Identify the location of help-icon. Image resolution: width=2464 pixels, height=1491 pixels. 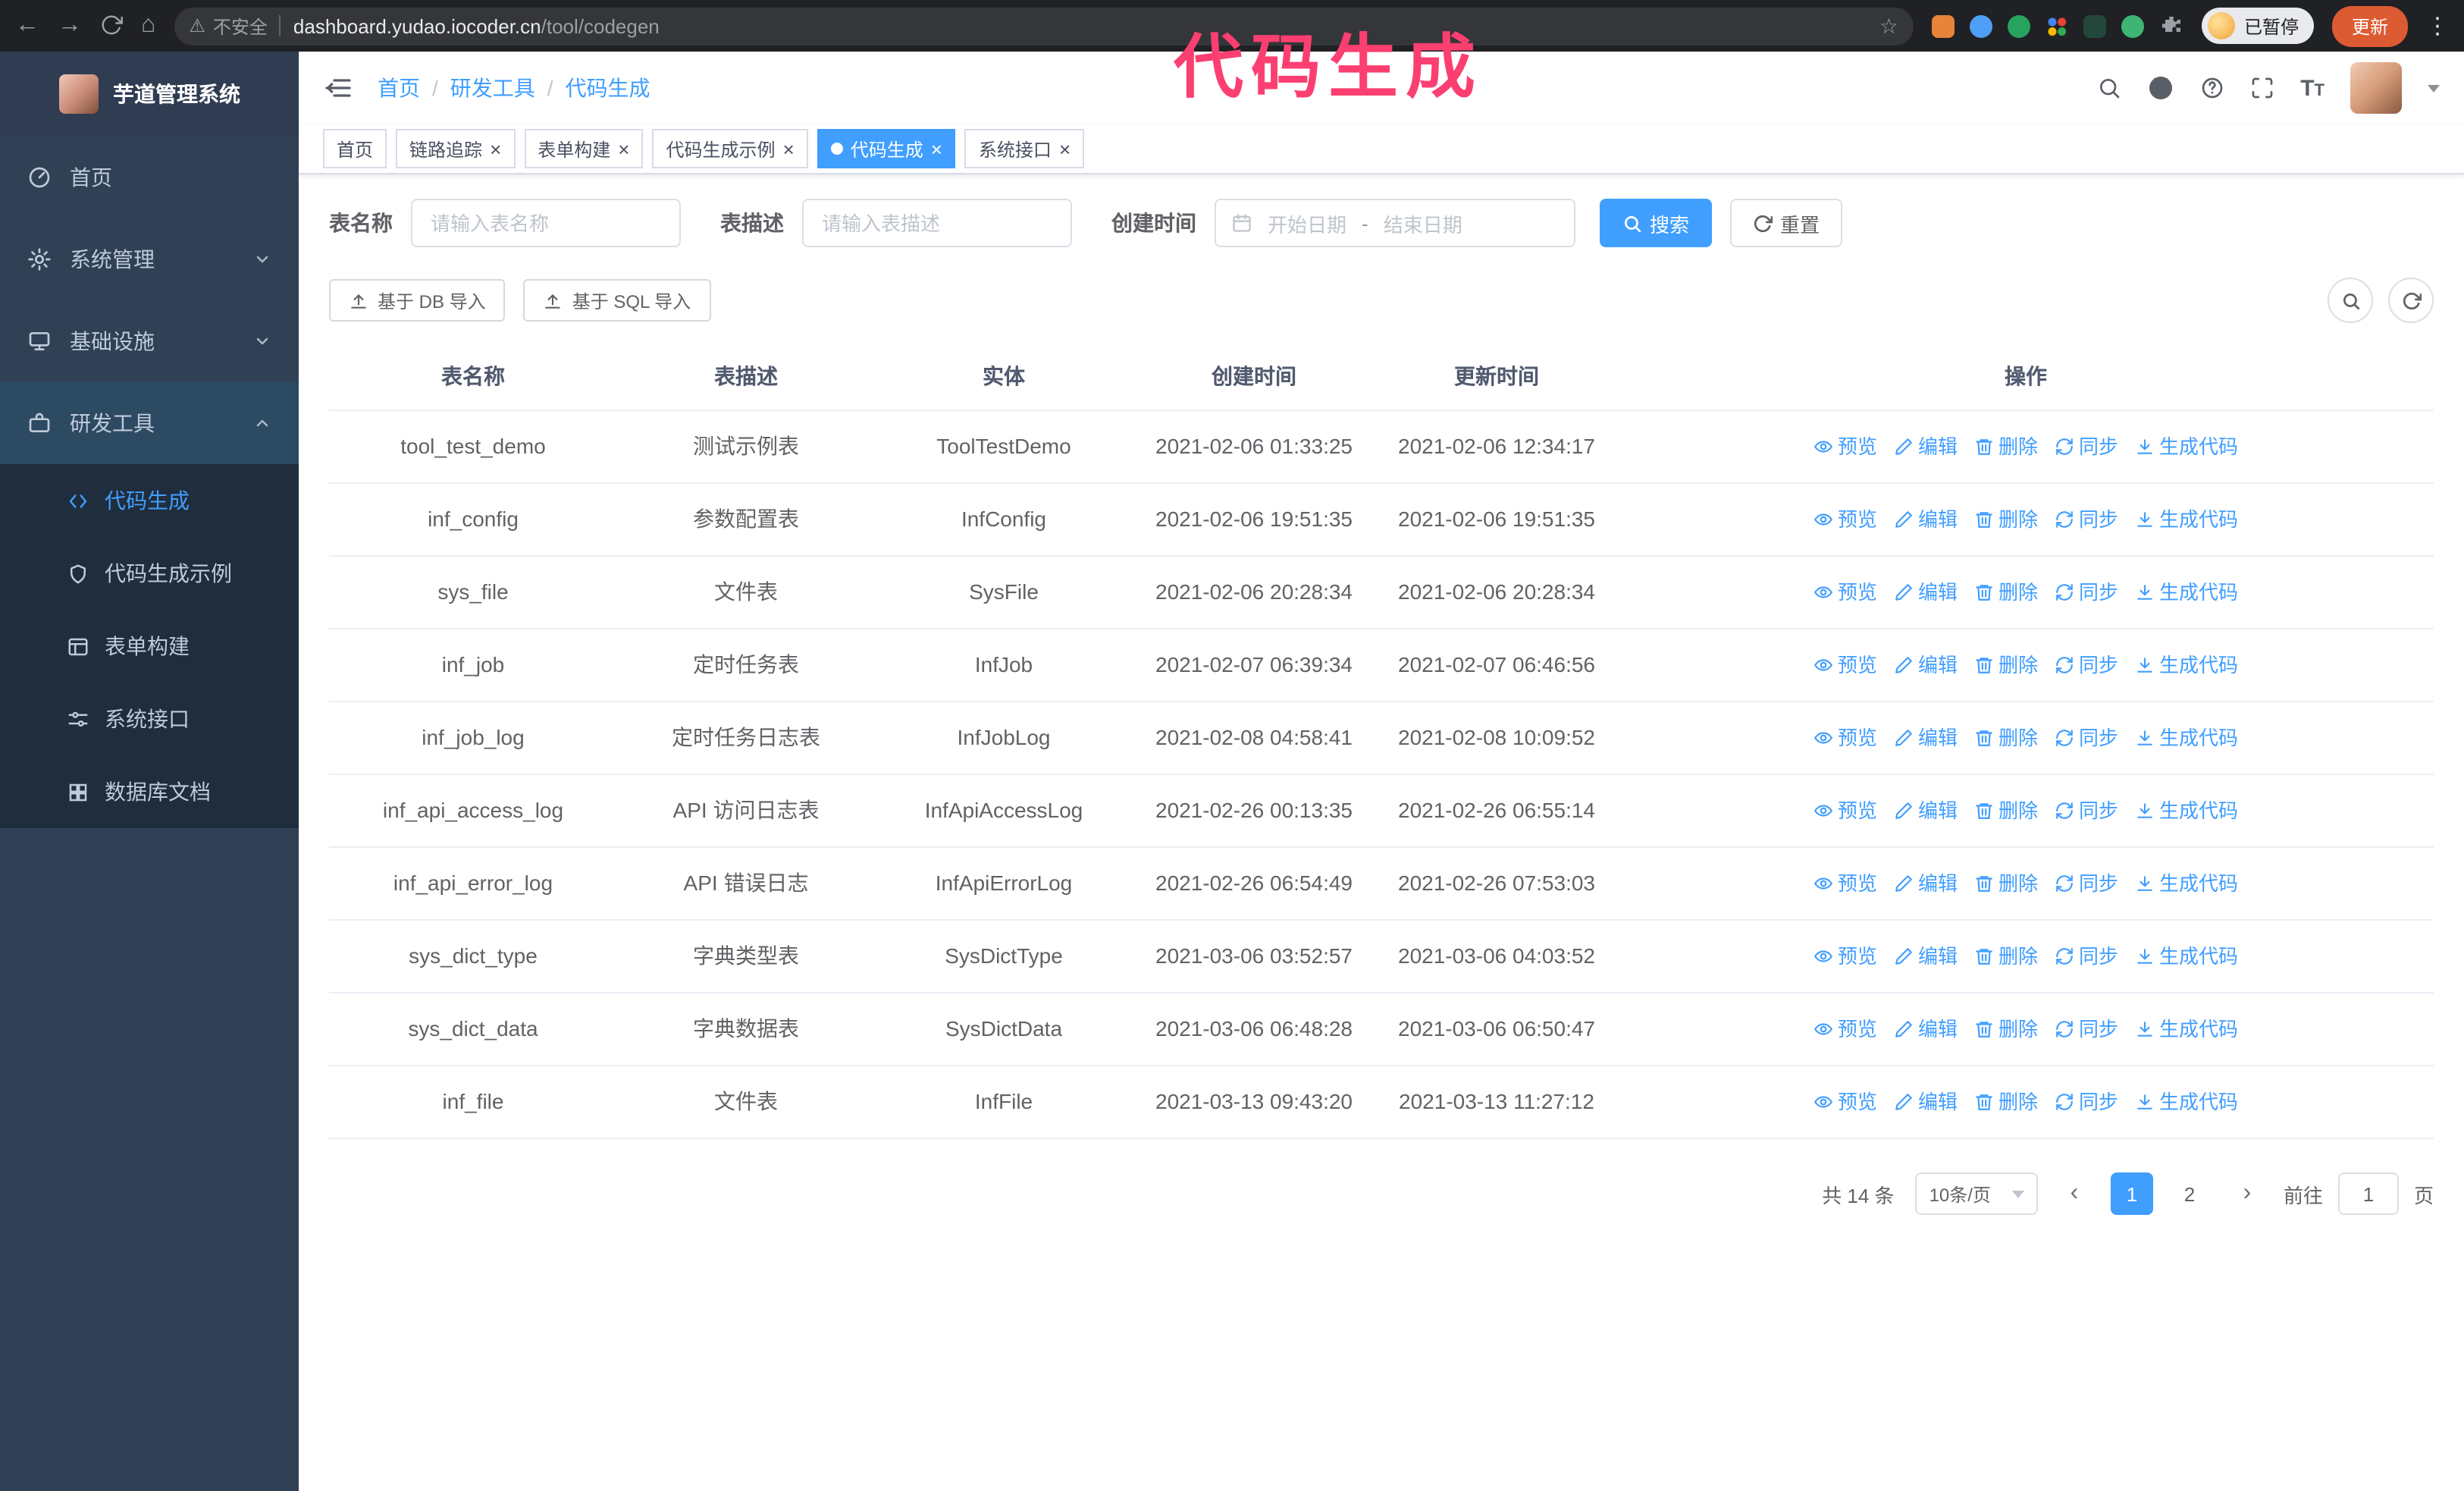
(2212, 88).